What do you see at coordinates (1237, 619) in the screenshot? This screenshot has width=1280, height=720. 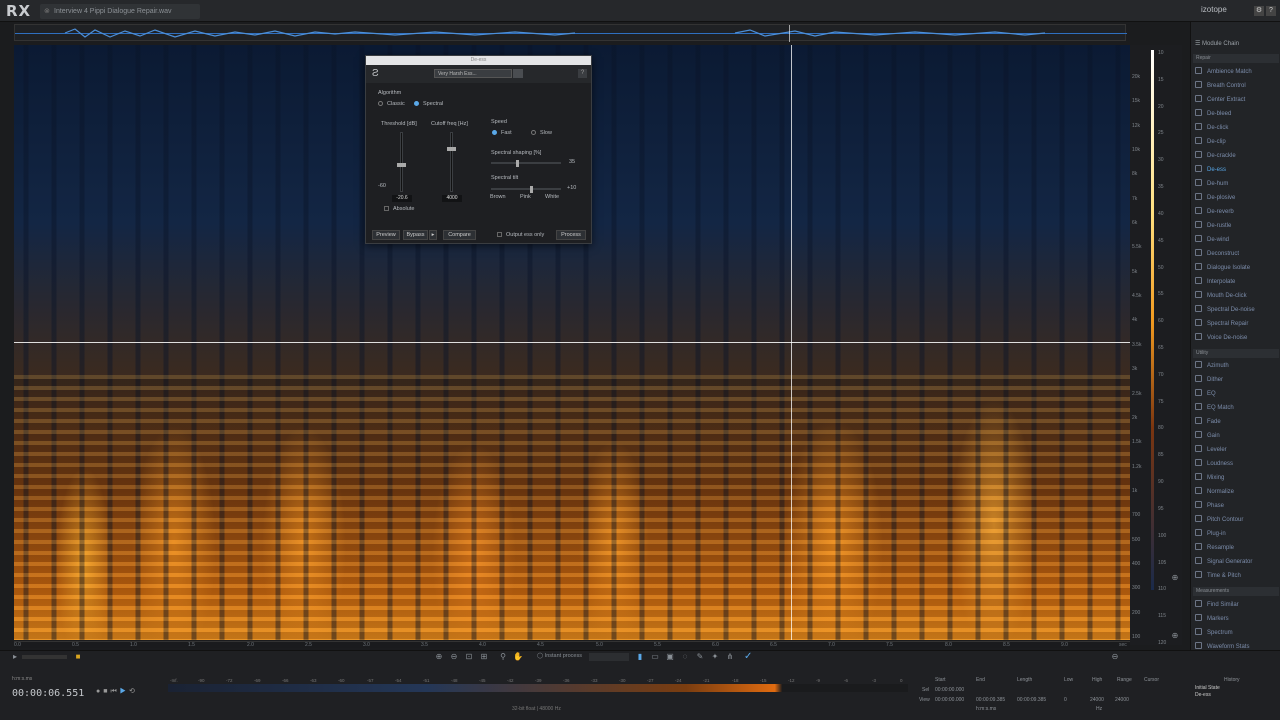 I see `module-item-markers: Markers` at bounding box center [1237, 619].